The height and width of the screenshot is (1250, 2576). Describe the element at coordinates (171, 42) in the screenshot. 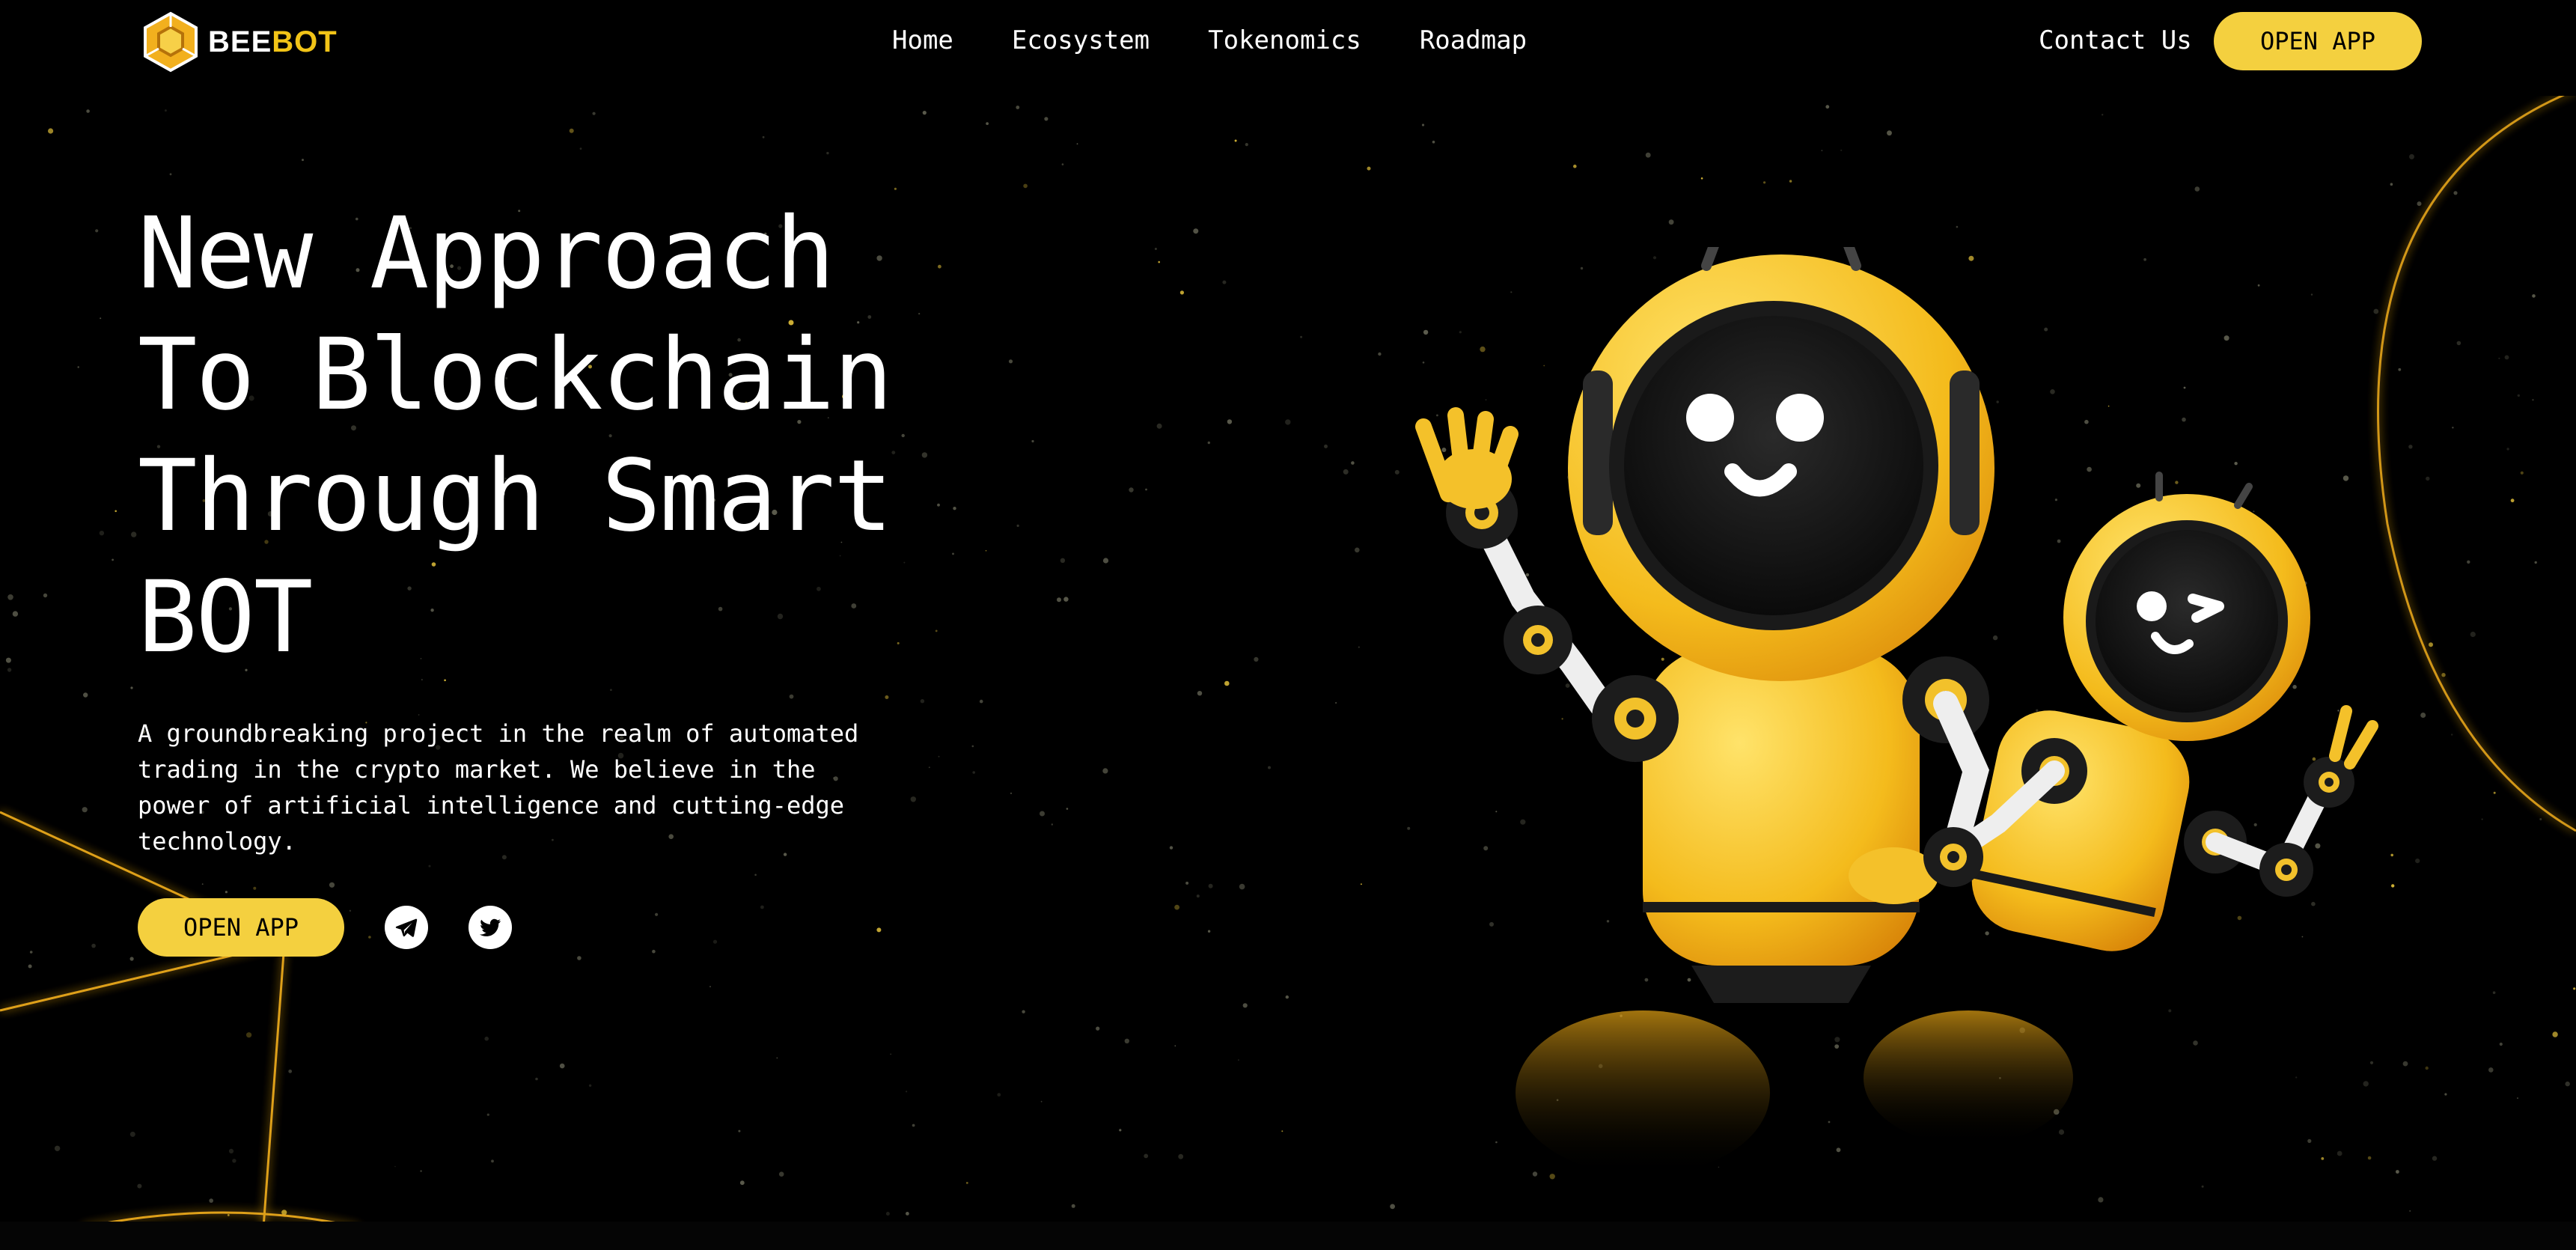

I see `honeycomb-logo-icon` at that location.